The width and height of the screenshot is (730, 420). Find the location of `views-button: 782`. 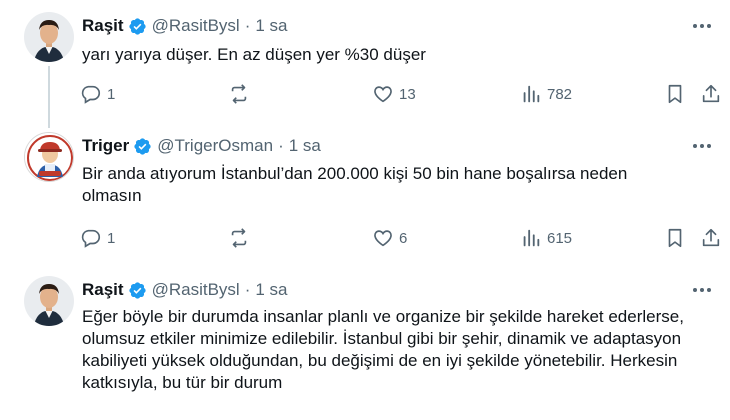

views-button: 782 is located at coordinates (546, 94).